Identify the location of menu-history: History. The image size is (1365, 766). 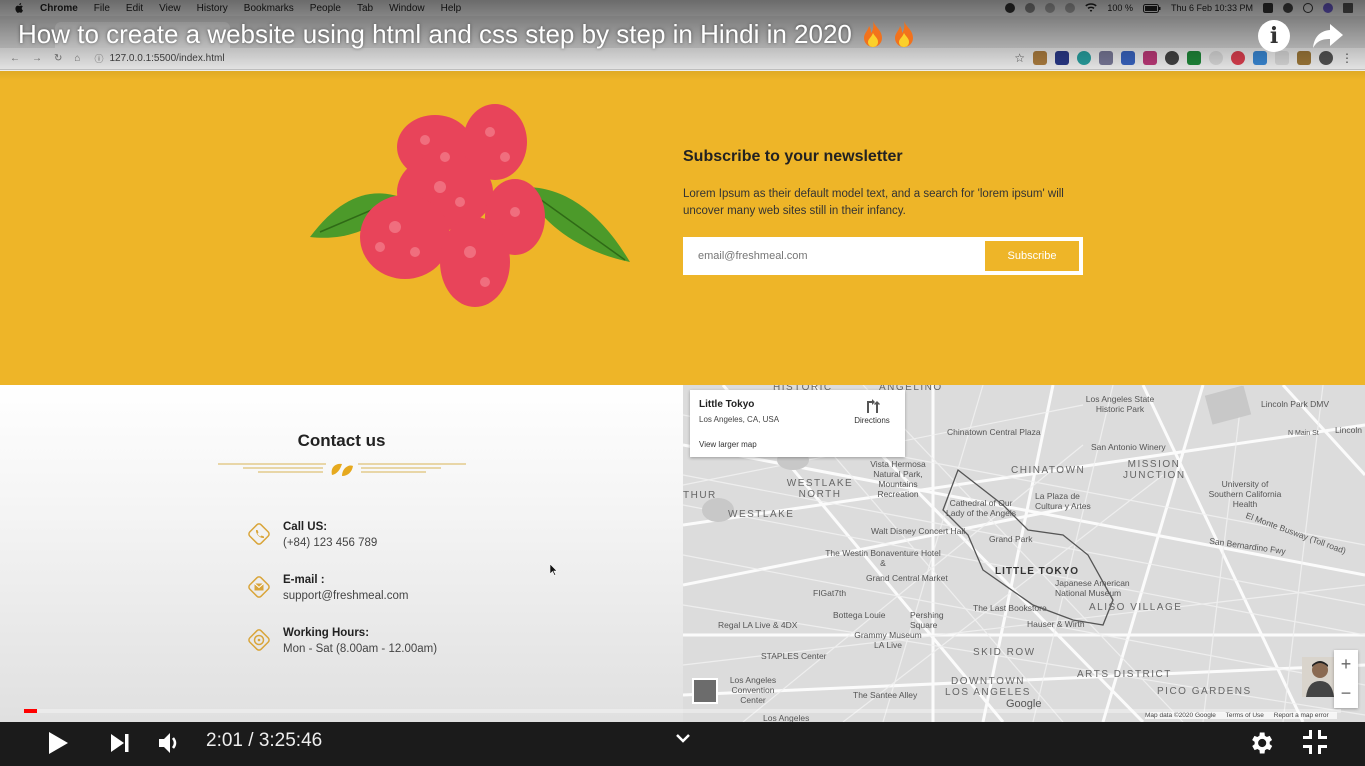
(212, 8).